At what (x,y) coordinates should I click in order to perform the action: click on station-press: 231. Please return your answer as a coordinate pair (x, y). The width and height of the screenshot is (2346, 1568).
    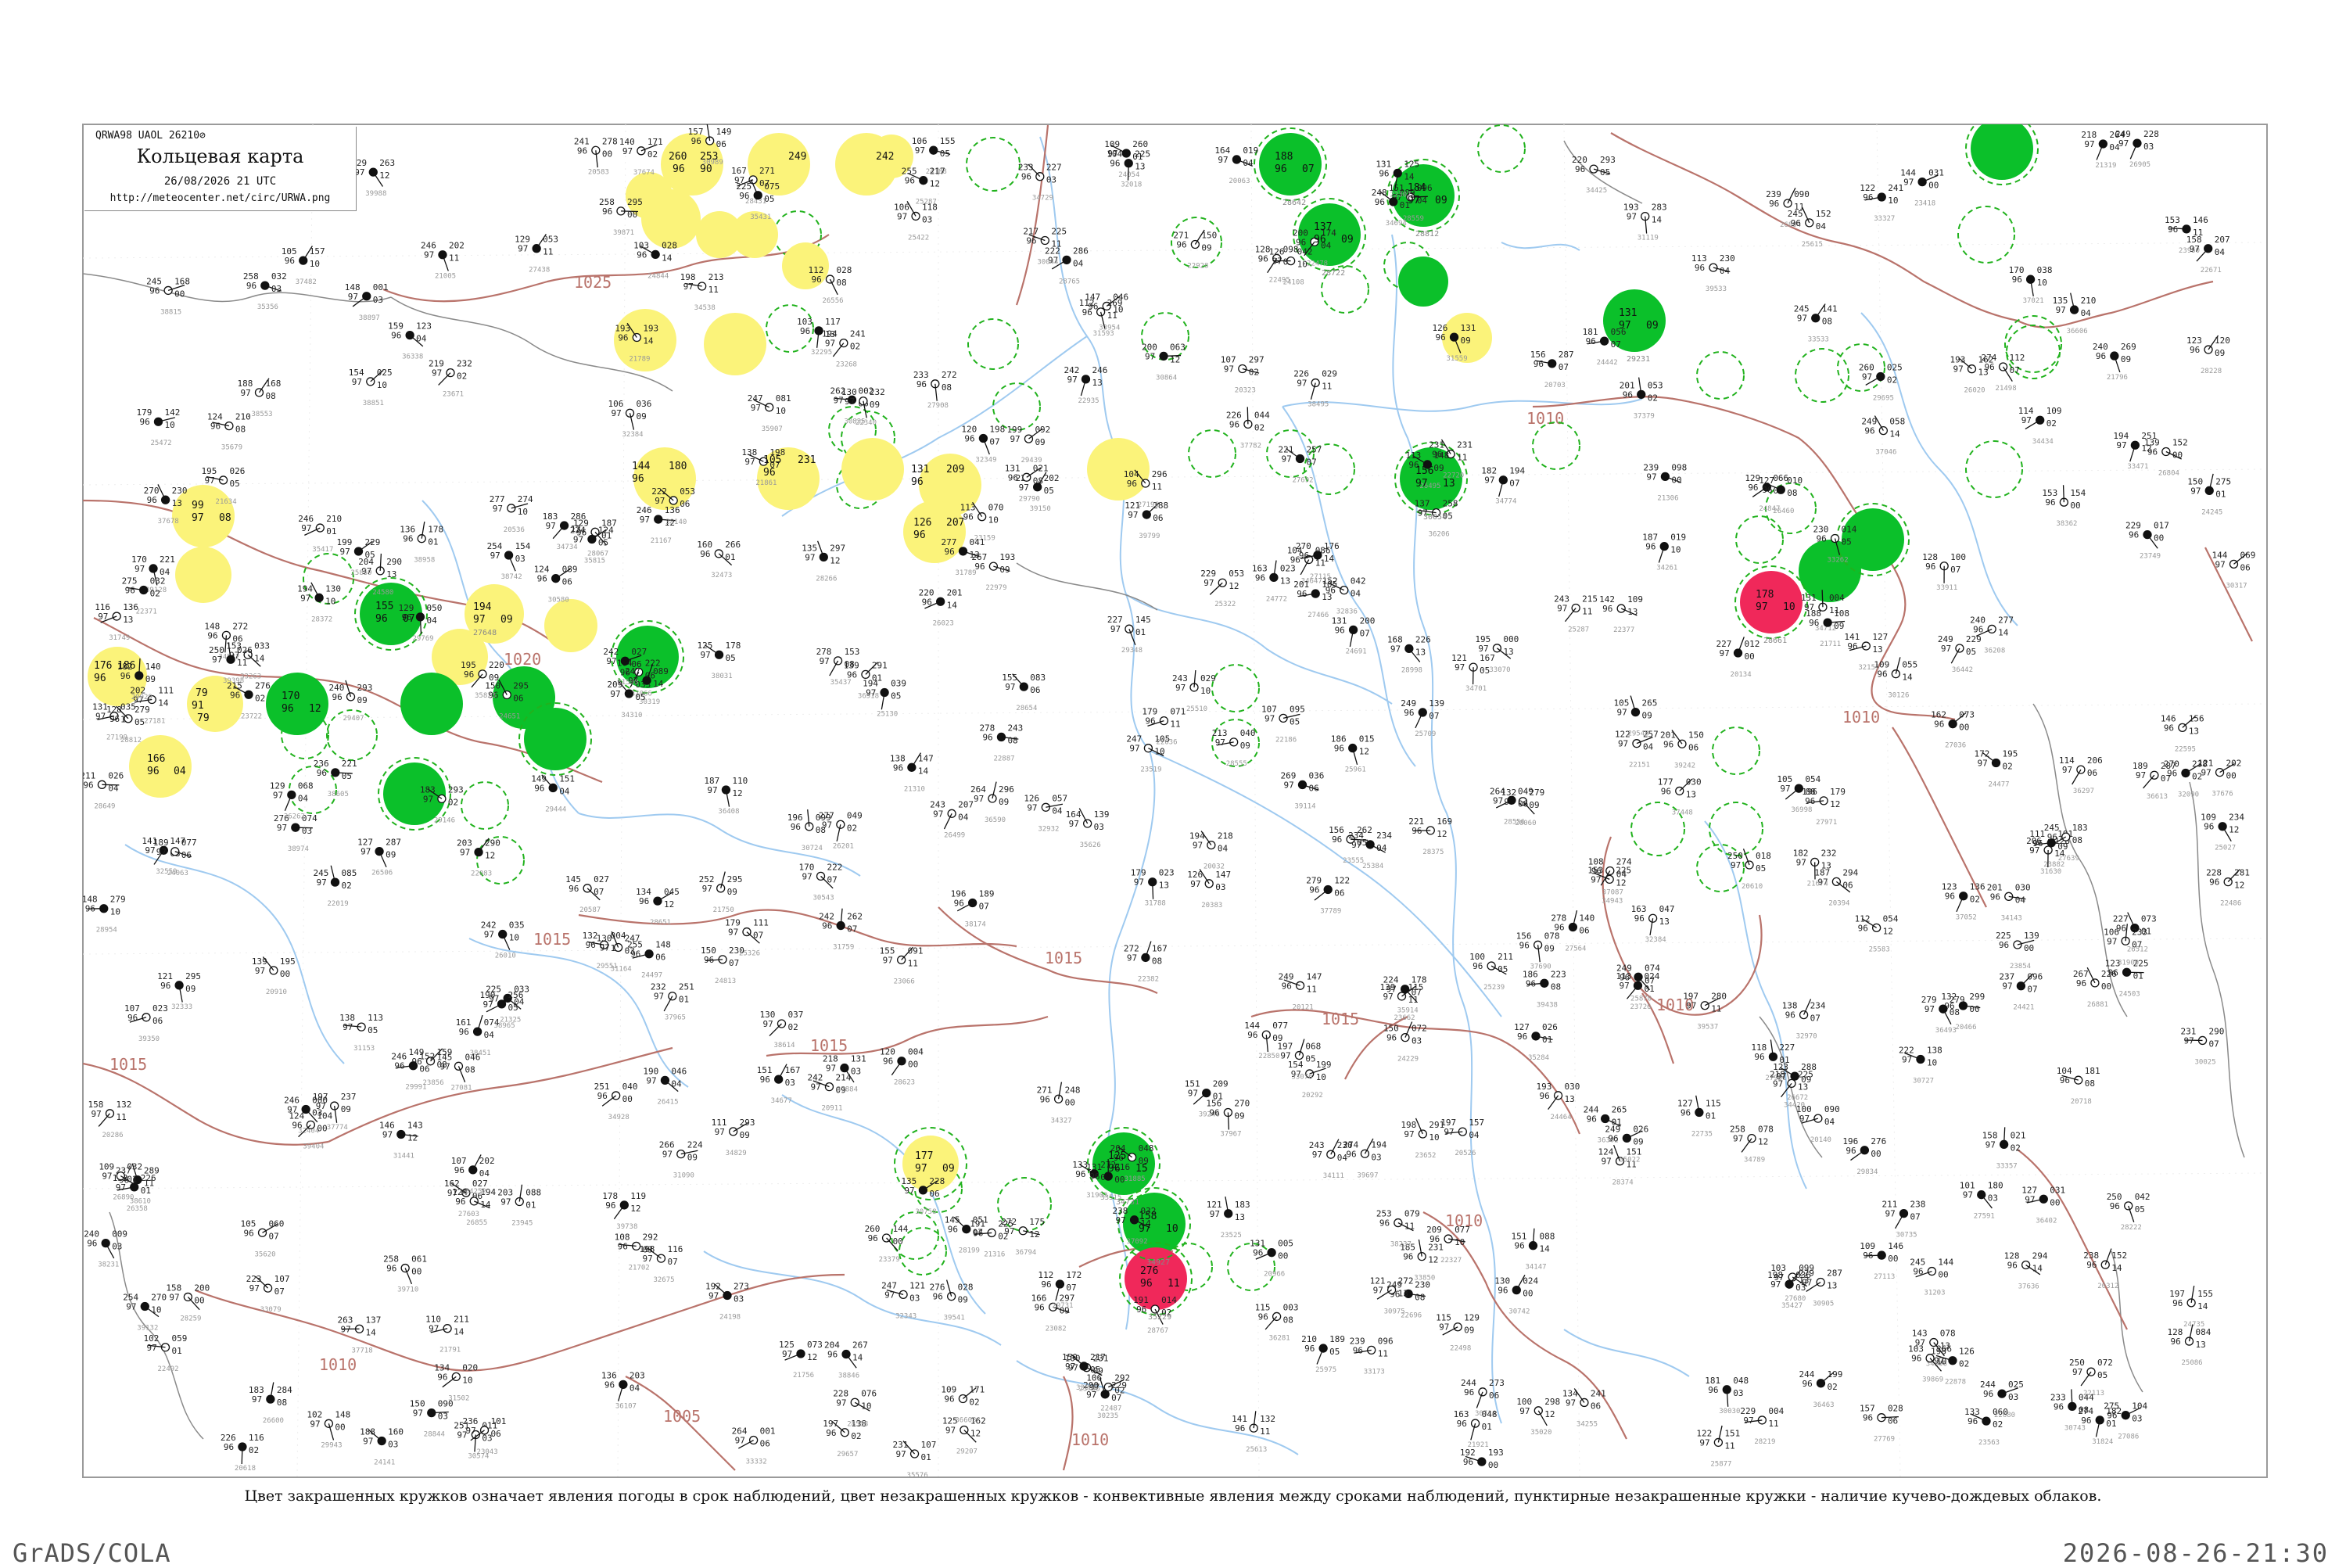
    Looking at the image, I should click on (807, 460).